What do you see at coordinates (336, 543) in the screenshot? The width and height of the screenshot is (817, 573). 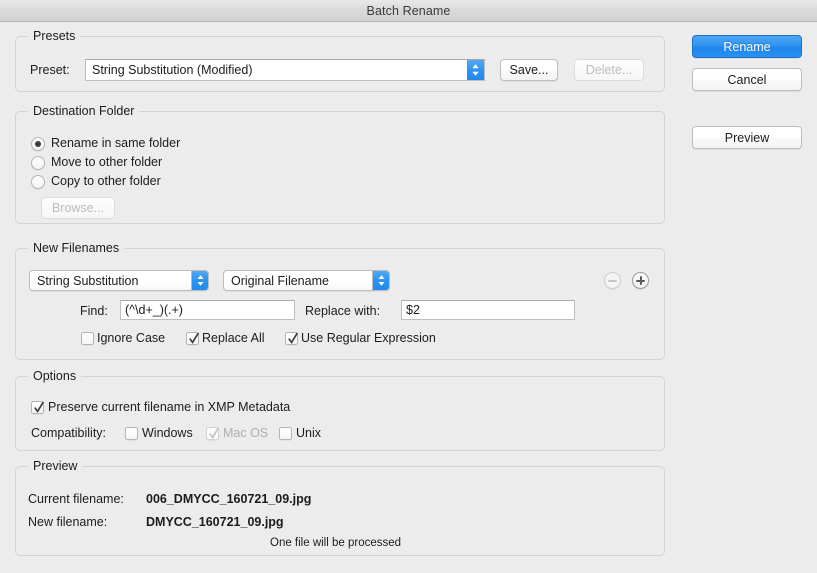 I see `preview-status-text: One file will be processed` at bounding box center [336, 543].